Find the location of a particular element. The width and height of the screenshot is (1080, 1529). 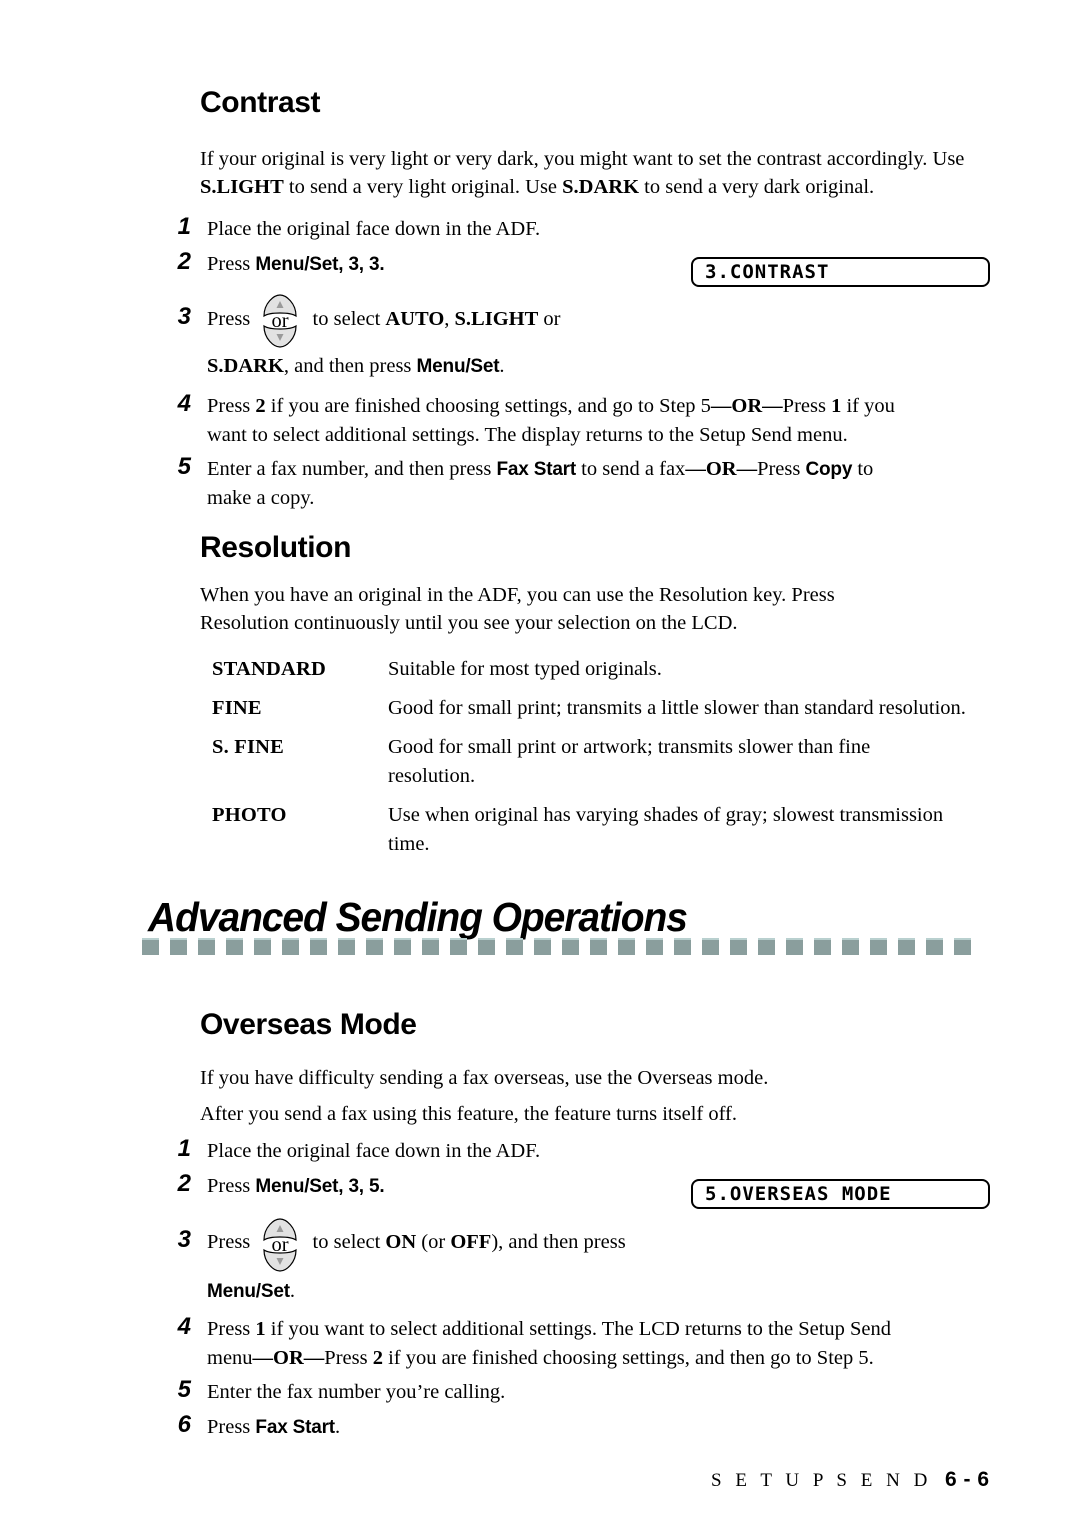

lcd-text: 3.CONTRAST is located at coordinates (767, 272).